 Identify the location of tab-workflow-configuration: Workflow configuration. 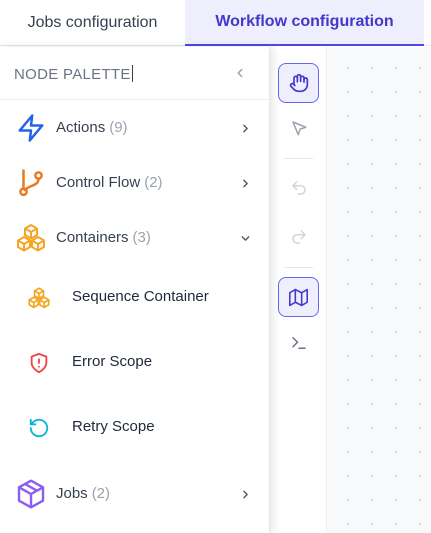
(304, 23).